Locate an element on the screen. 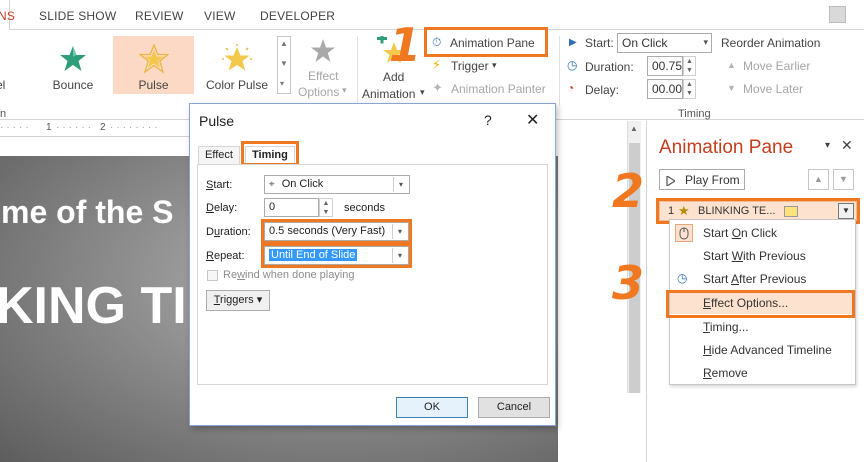 This screenshot has height=462, width=864. timing-group-label: Timing is located at coordinates (694, 114).